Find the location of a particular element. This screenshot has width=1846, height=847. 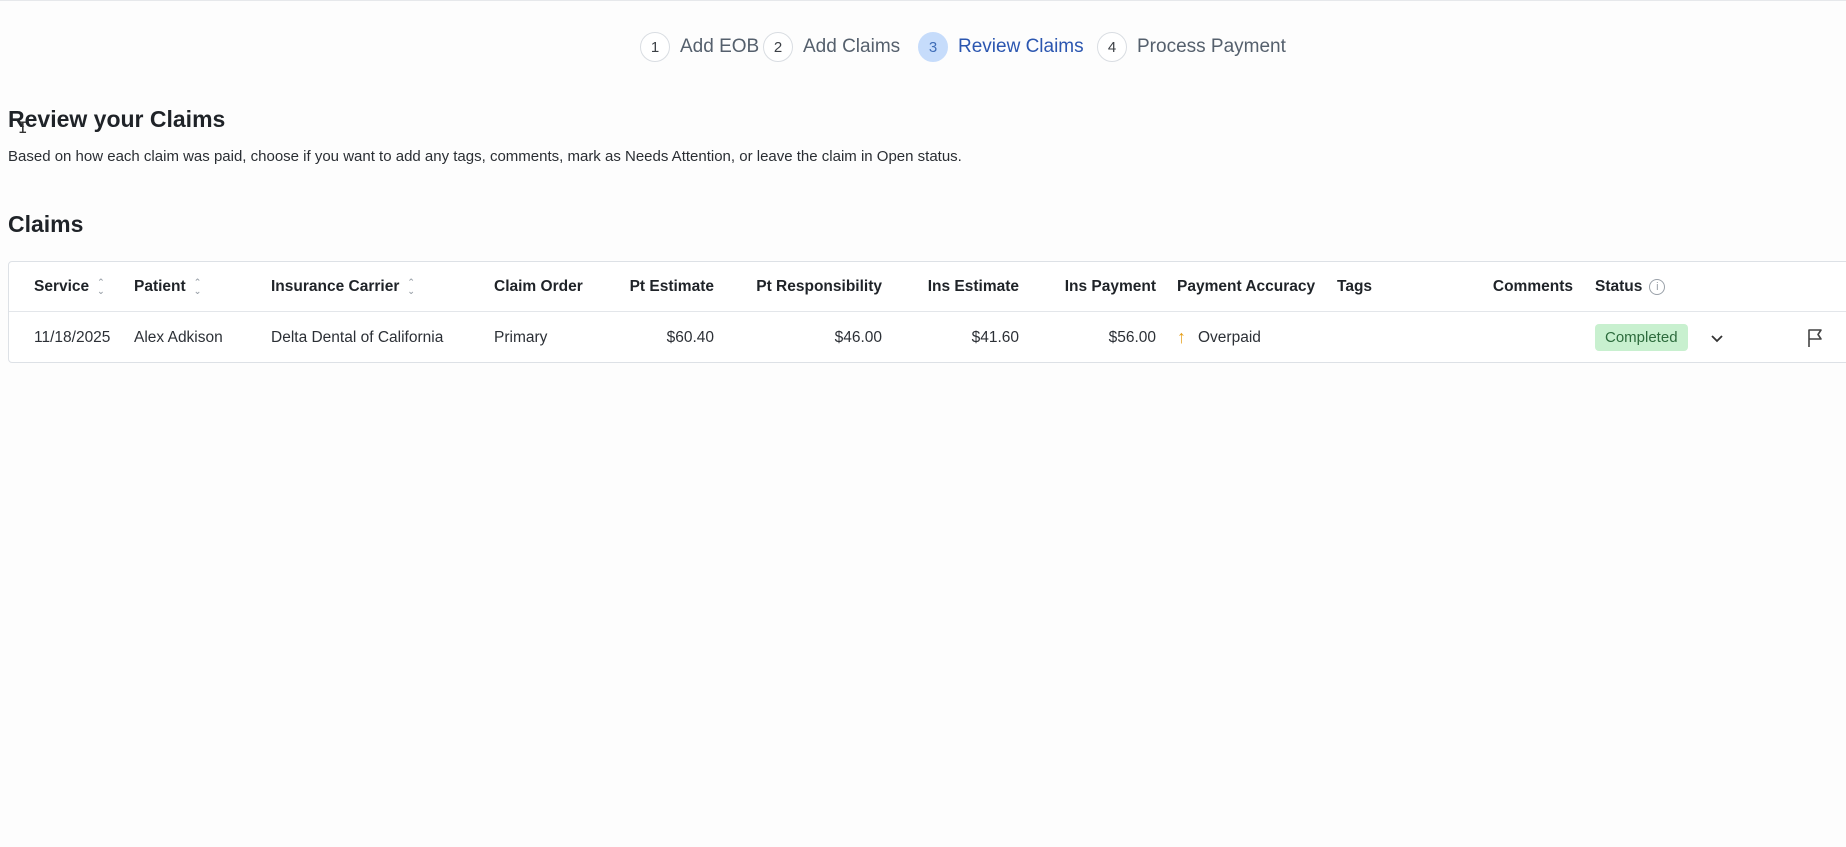

cell-service: 11/18/2025 is located at coordinates (72, 337).